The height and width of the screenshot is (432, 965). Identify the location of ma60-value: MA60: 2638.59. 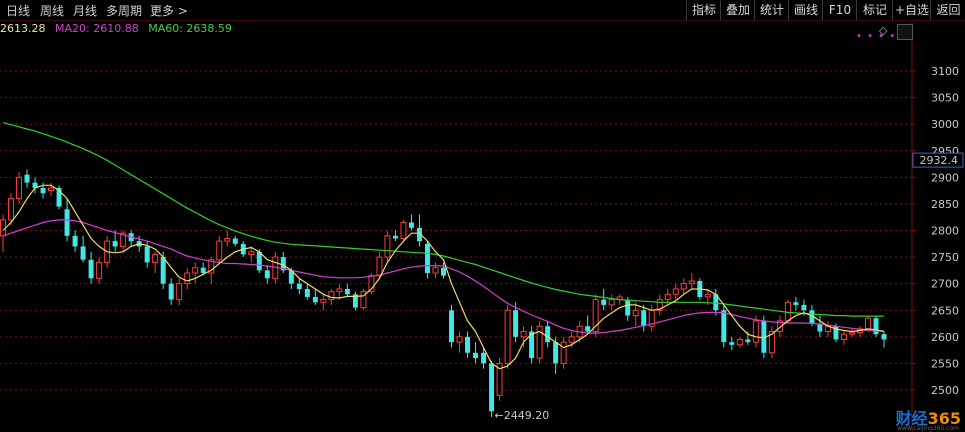
(190, 28).